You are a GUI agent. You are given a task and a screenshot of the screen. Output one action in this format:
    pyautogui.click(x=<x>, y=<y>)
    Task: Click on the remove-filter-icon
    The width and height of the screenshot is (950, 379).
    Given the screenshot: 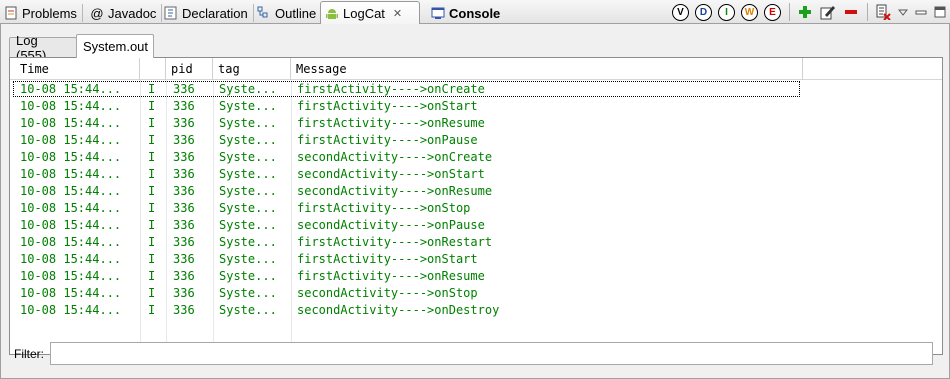 What is the action you would take?
    pyautogui.click(x=851, y=12)
    